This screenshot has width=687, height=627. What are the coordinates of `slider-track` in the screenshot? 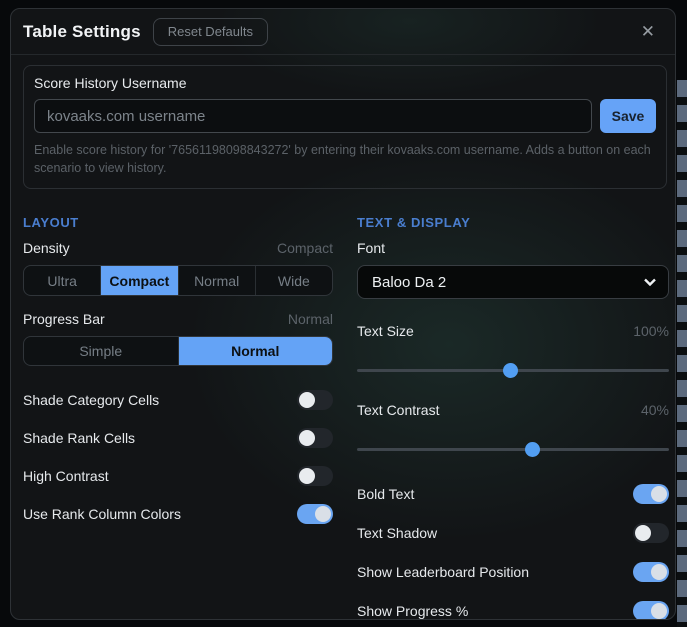 It's located at (513, 450).